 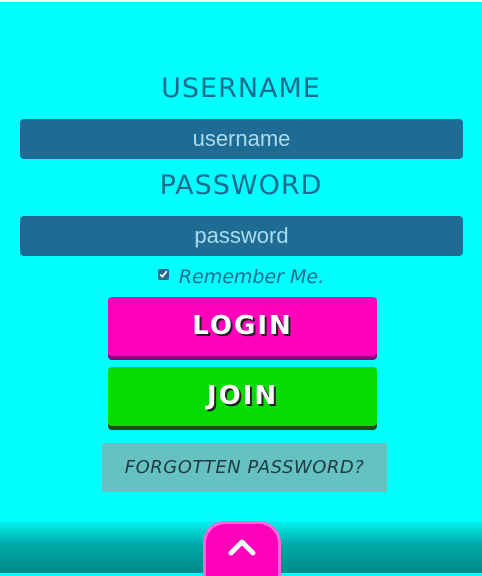 I want to click on login-button: LOGIN, so click(x=242, y=326).